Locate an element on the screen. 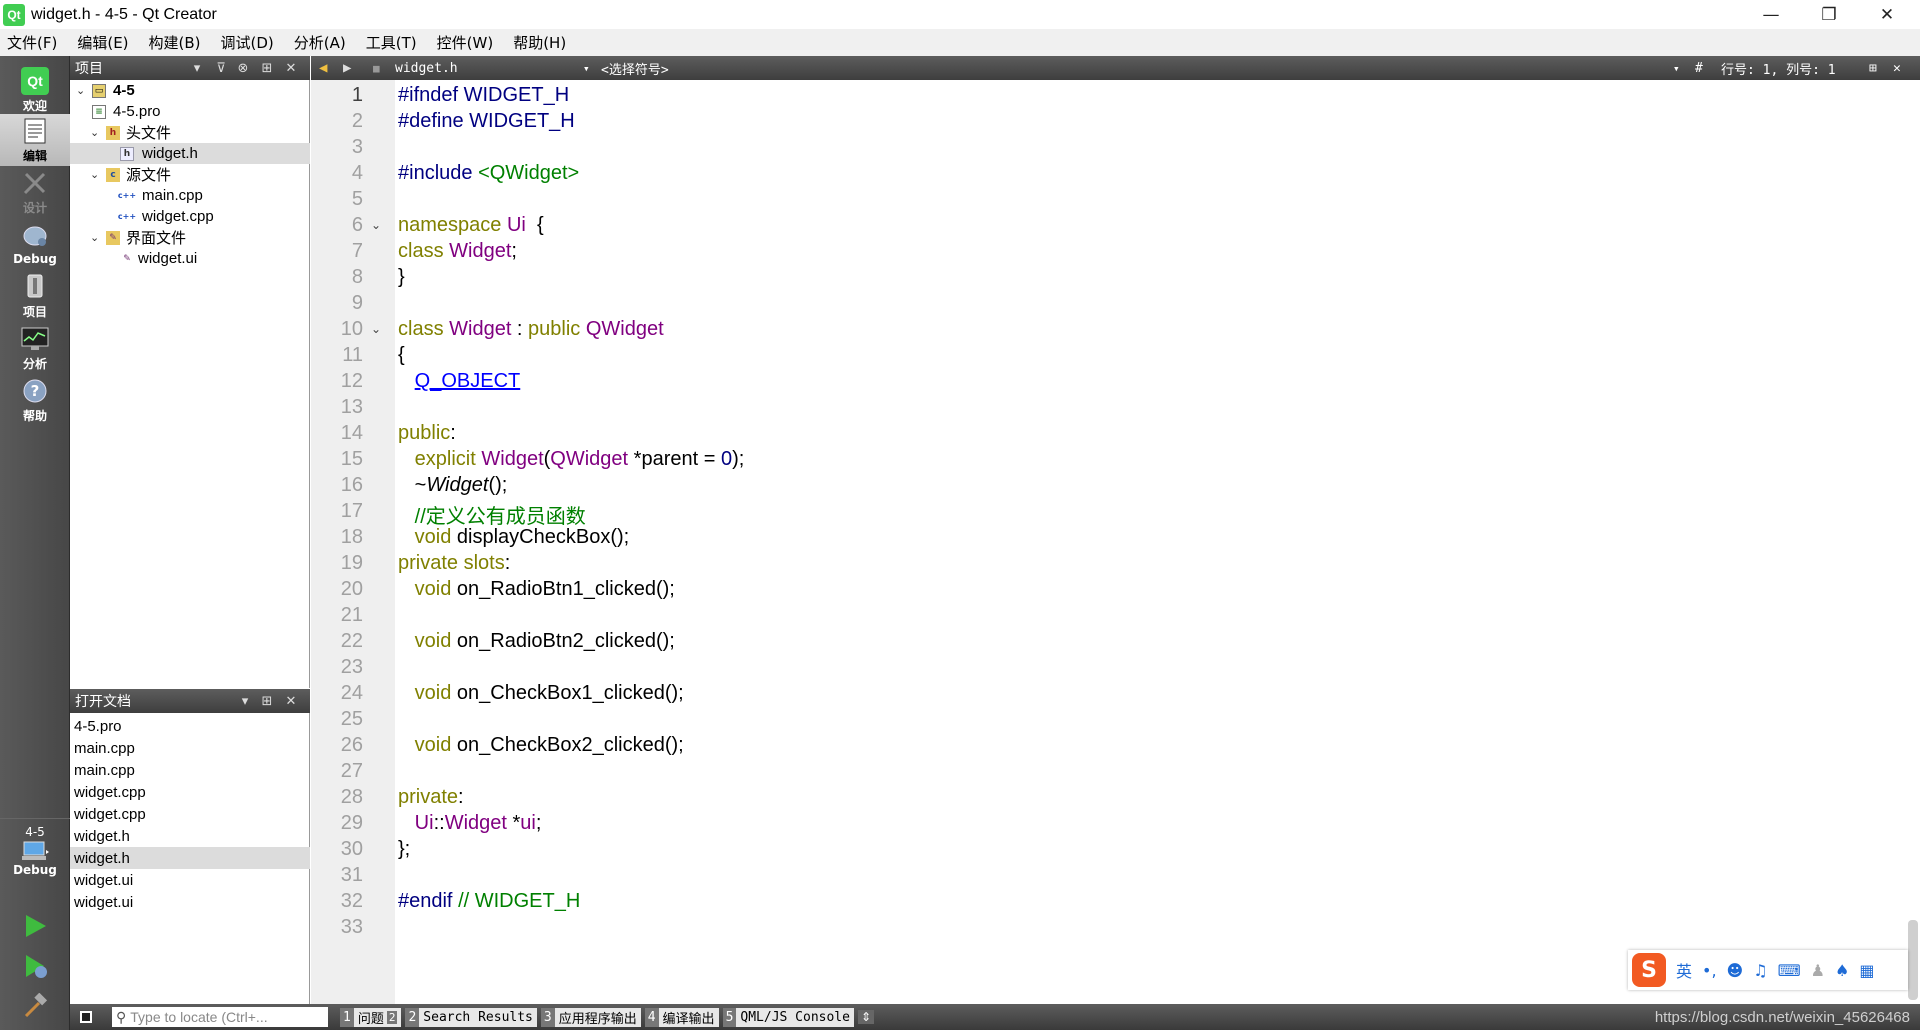  tree-item-widget-h: h widget.h is located at coordinates (190, 153).